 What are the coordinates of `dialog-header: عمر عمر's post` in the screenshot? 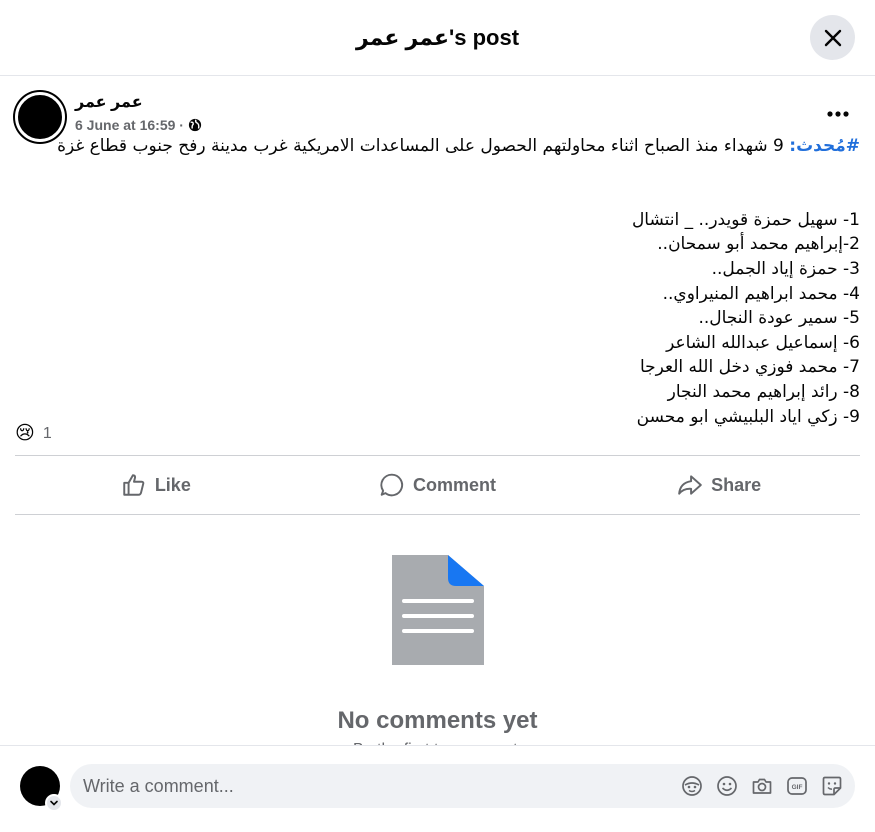 It's located at (437, 38).